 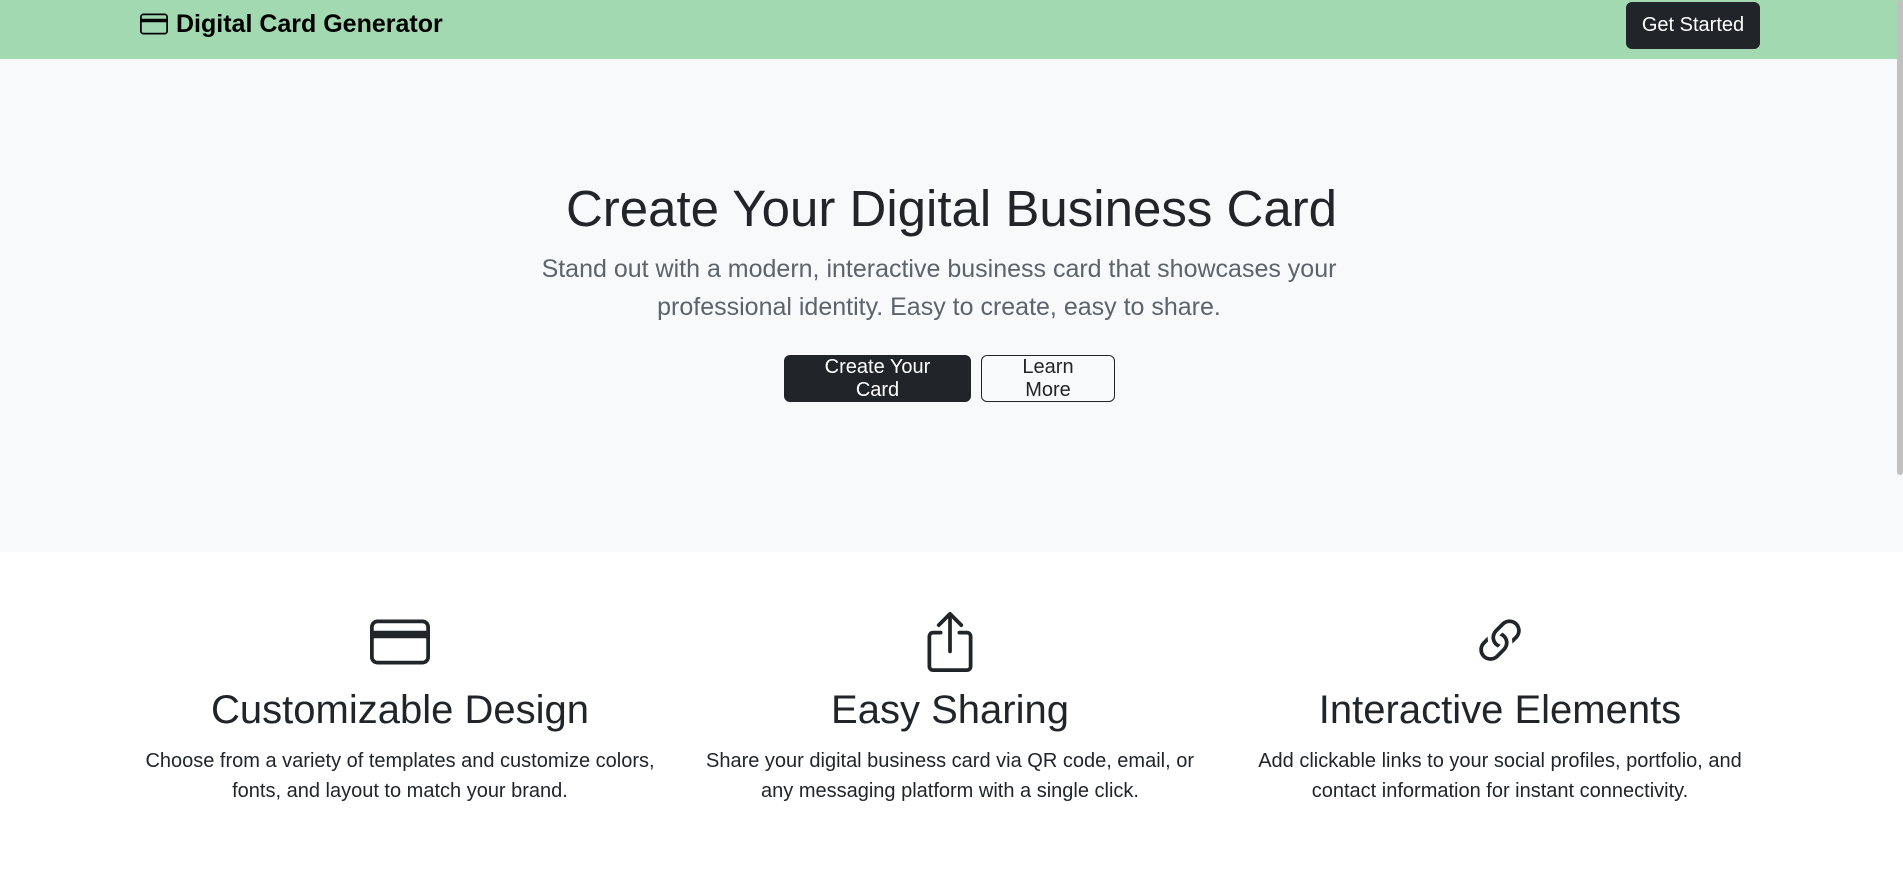 What do you see at coordinates (309, 23) in the screenshot?
I see `brand-title: Digital Card Generator` at bounding box center [309, 23].